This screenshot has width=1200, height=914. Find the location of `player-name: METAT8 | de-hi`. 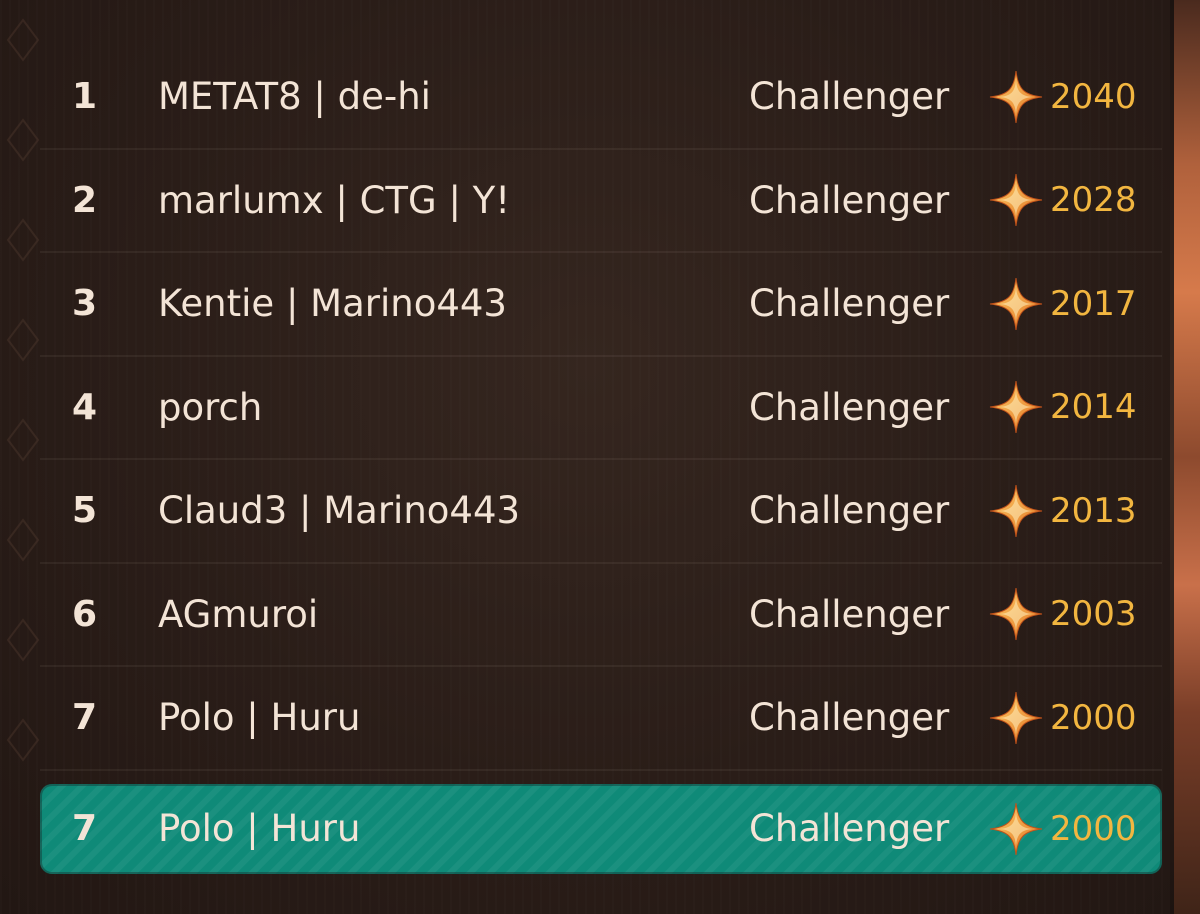

player-name: METAT8 | de-hi is located at coordinates (294, 97).